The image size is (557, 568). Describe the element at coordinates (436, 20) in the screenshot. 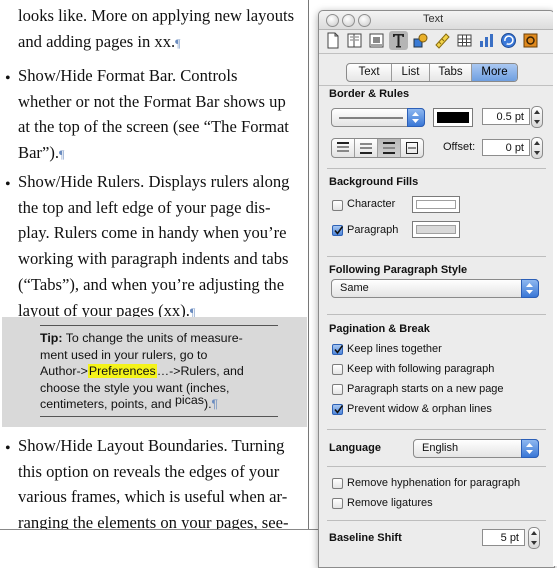

I see `inspector-title-bar: Text` at that location.